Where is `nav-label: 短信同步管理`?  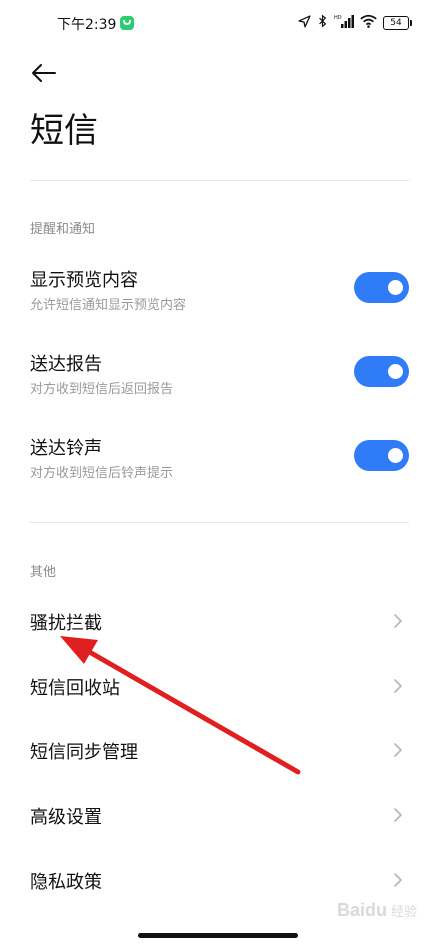 nav-label: 短信同步管理 is located at coordinates (84, 752).